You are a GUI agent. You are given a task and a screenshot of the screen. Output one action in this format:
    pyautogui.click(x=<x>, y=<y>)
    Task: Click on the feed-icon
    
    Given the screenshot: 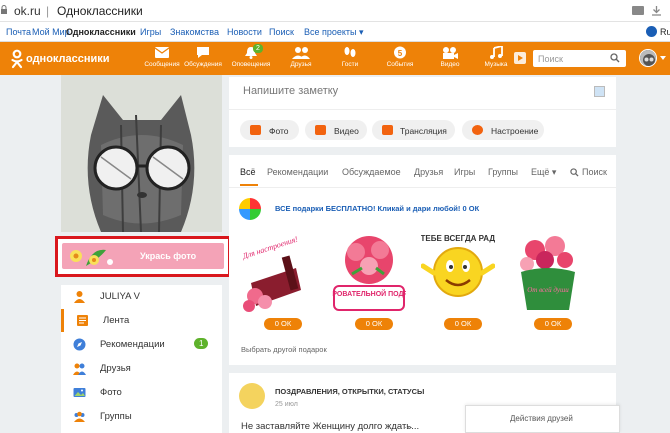 What is the action you would take?
    pyautogui.click(x=82, y=320)
    